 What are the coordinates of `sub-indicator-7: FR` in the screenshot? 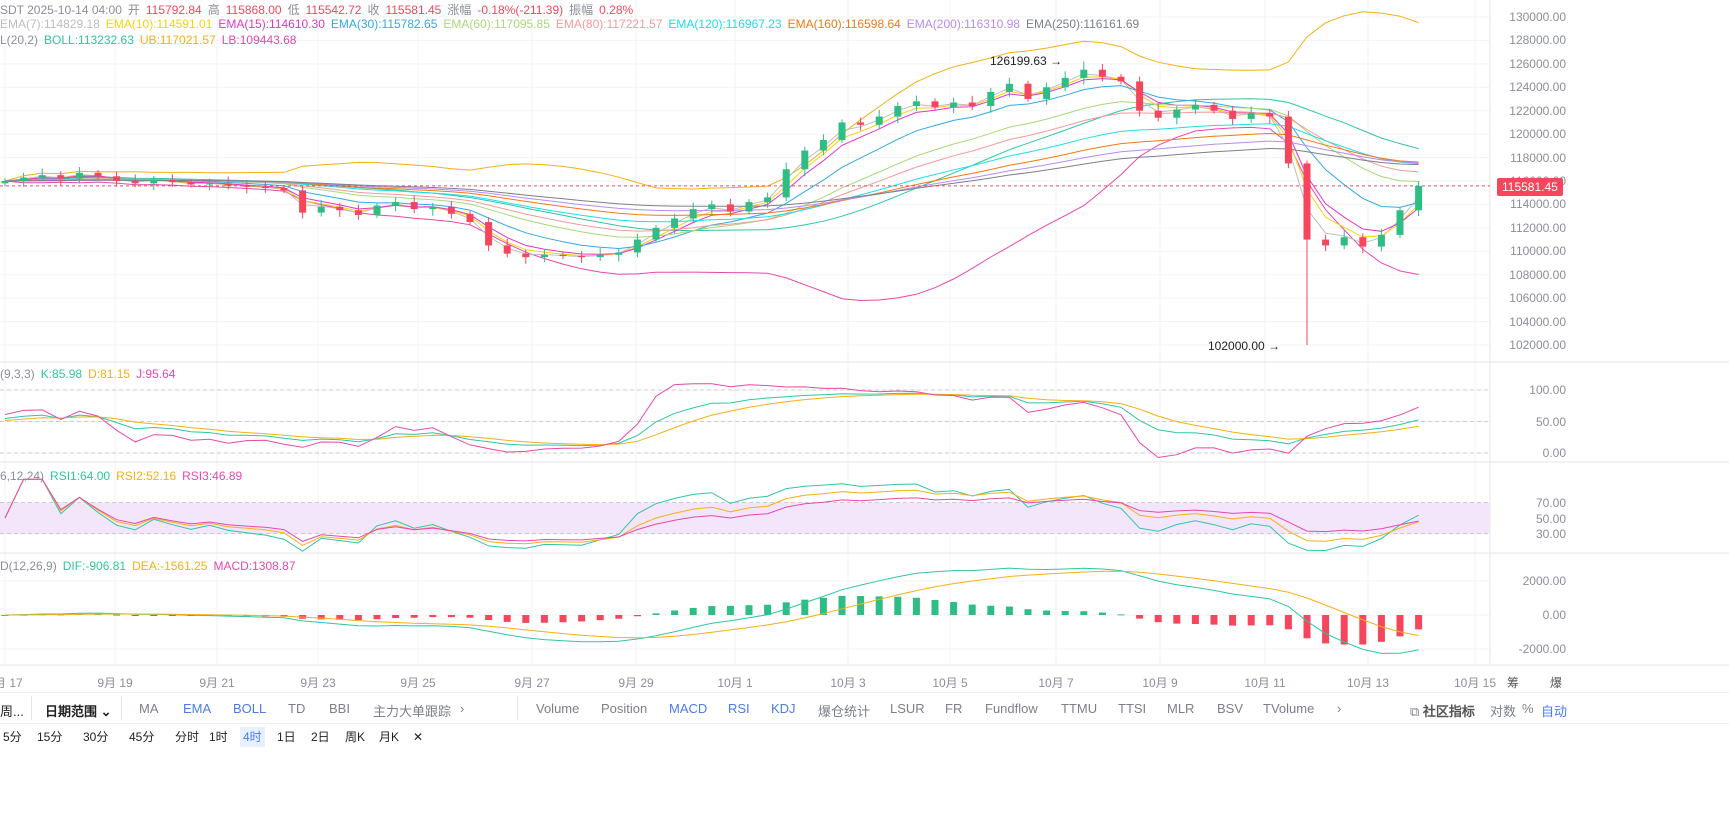 It's located at (953, 708).